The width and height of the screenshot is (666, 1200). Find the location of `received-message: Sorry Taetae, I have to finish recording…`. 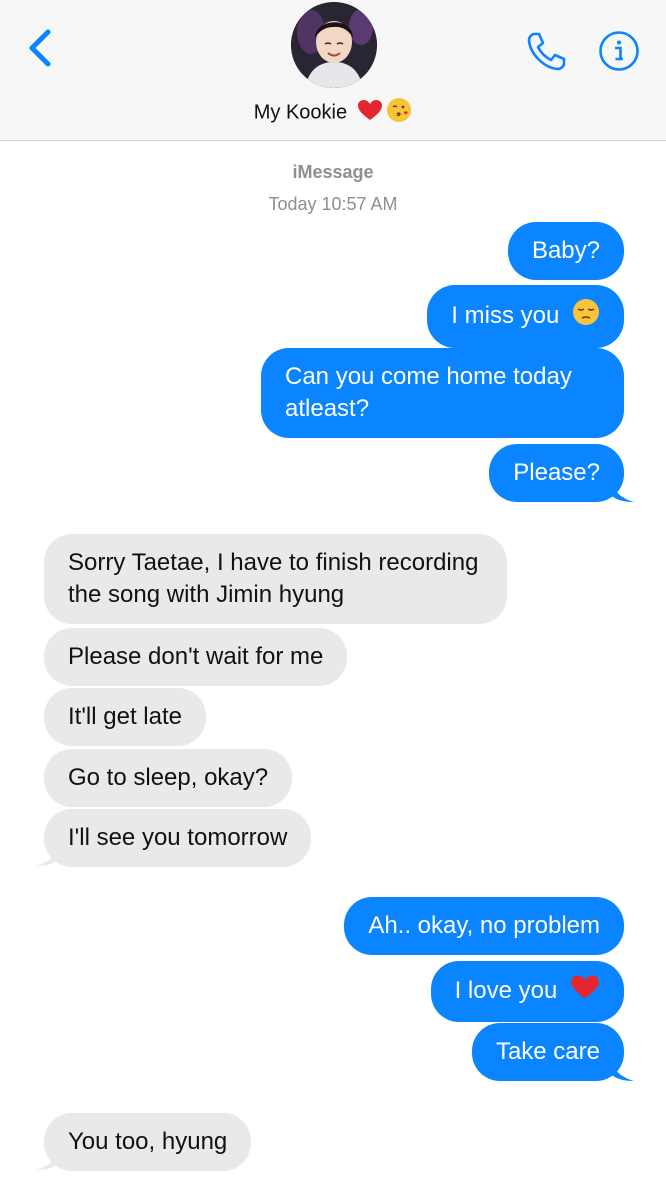

received-message: Sorry Taetae, I have to finish recording… is located at coordinates (275, 579).